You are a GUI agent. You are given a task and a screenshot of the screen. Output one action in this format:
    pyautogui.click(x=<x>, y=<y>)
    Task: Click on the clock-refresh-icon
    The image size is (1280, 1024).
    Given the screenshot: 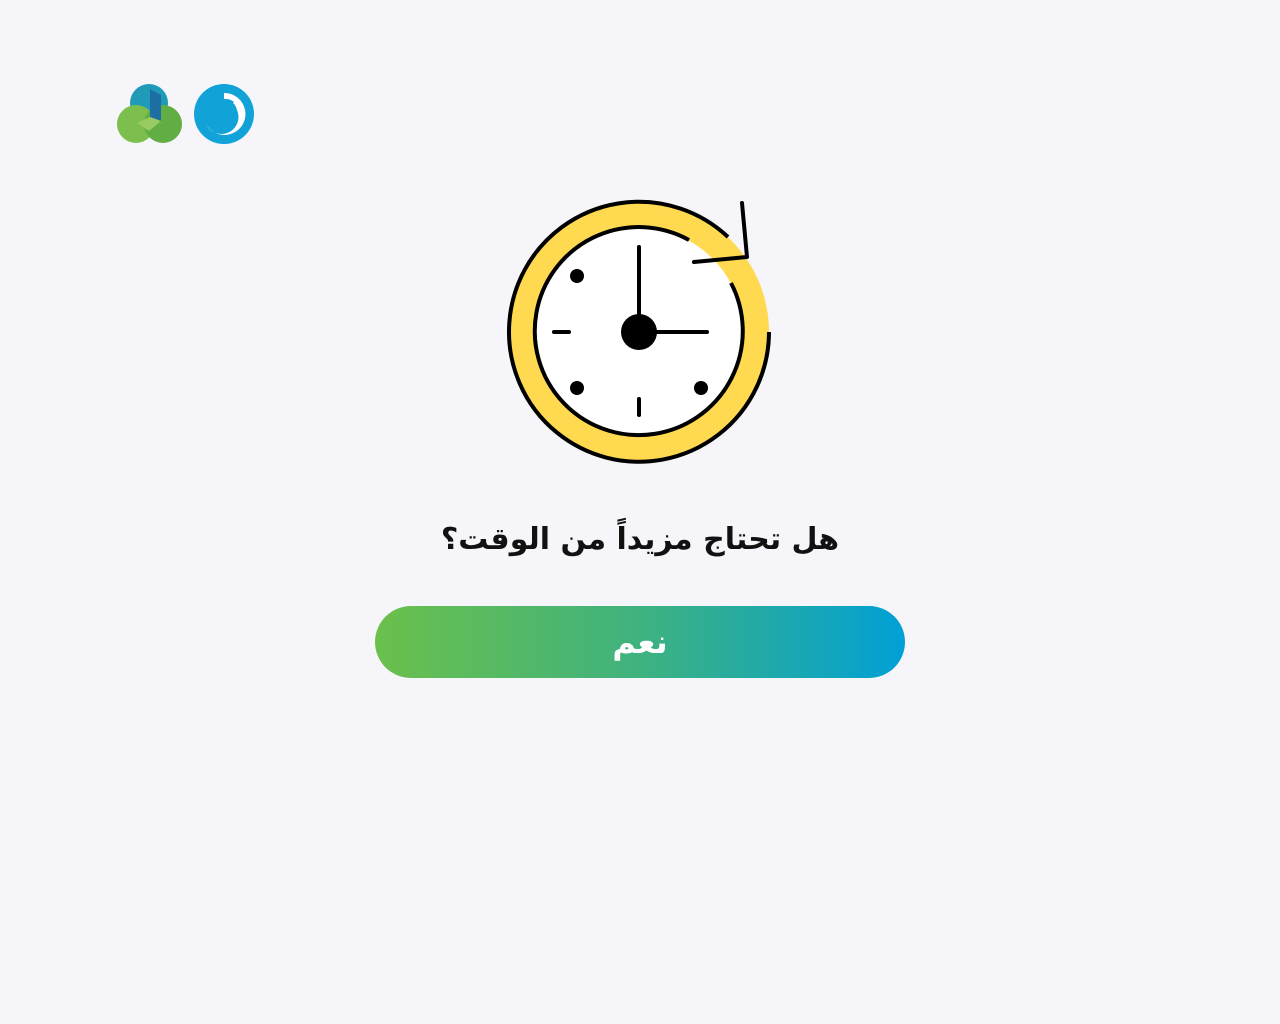 What is the action you would take?
    pyautogui.click(x=639, y=331)
    